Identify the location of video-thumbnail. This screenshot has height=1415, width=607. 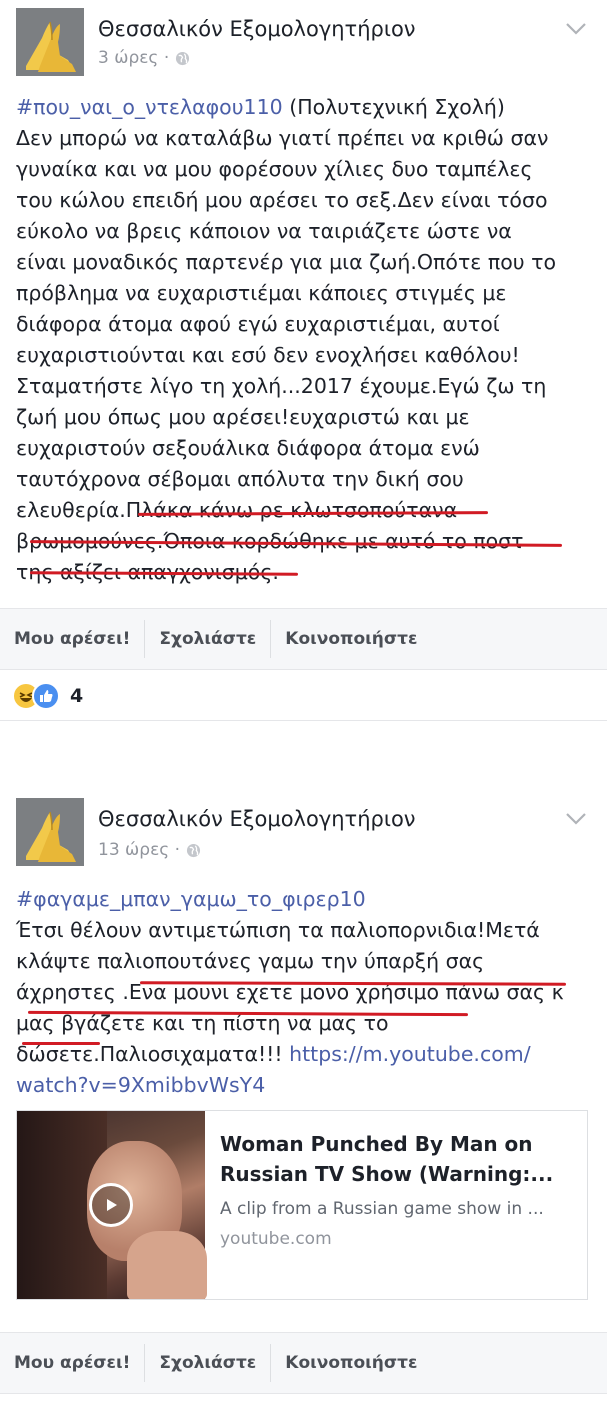
(112, 1205).